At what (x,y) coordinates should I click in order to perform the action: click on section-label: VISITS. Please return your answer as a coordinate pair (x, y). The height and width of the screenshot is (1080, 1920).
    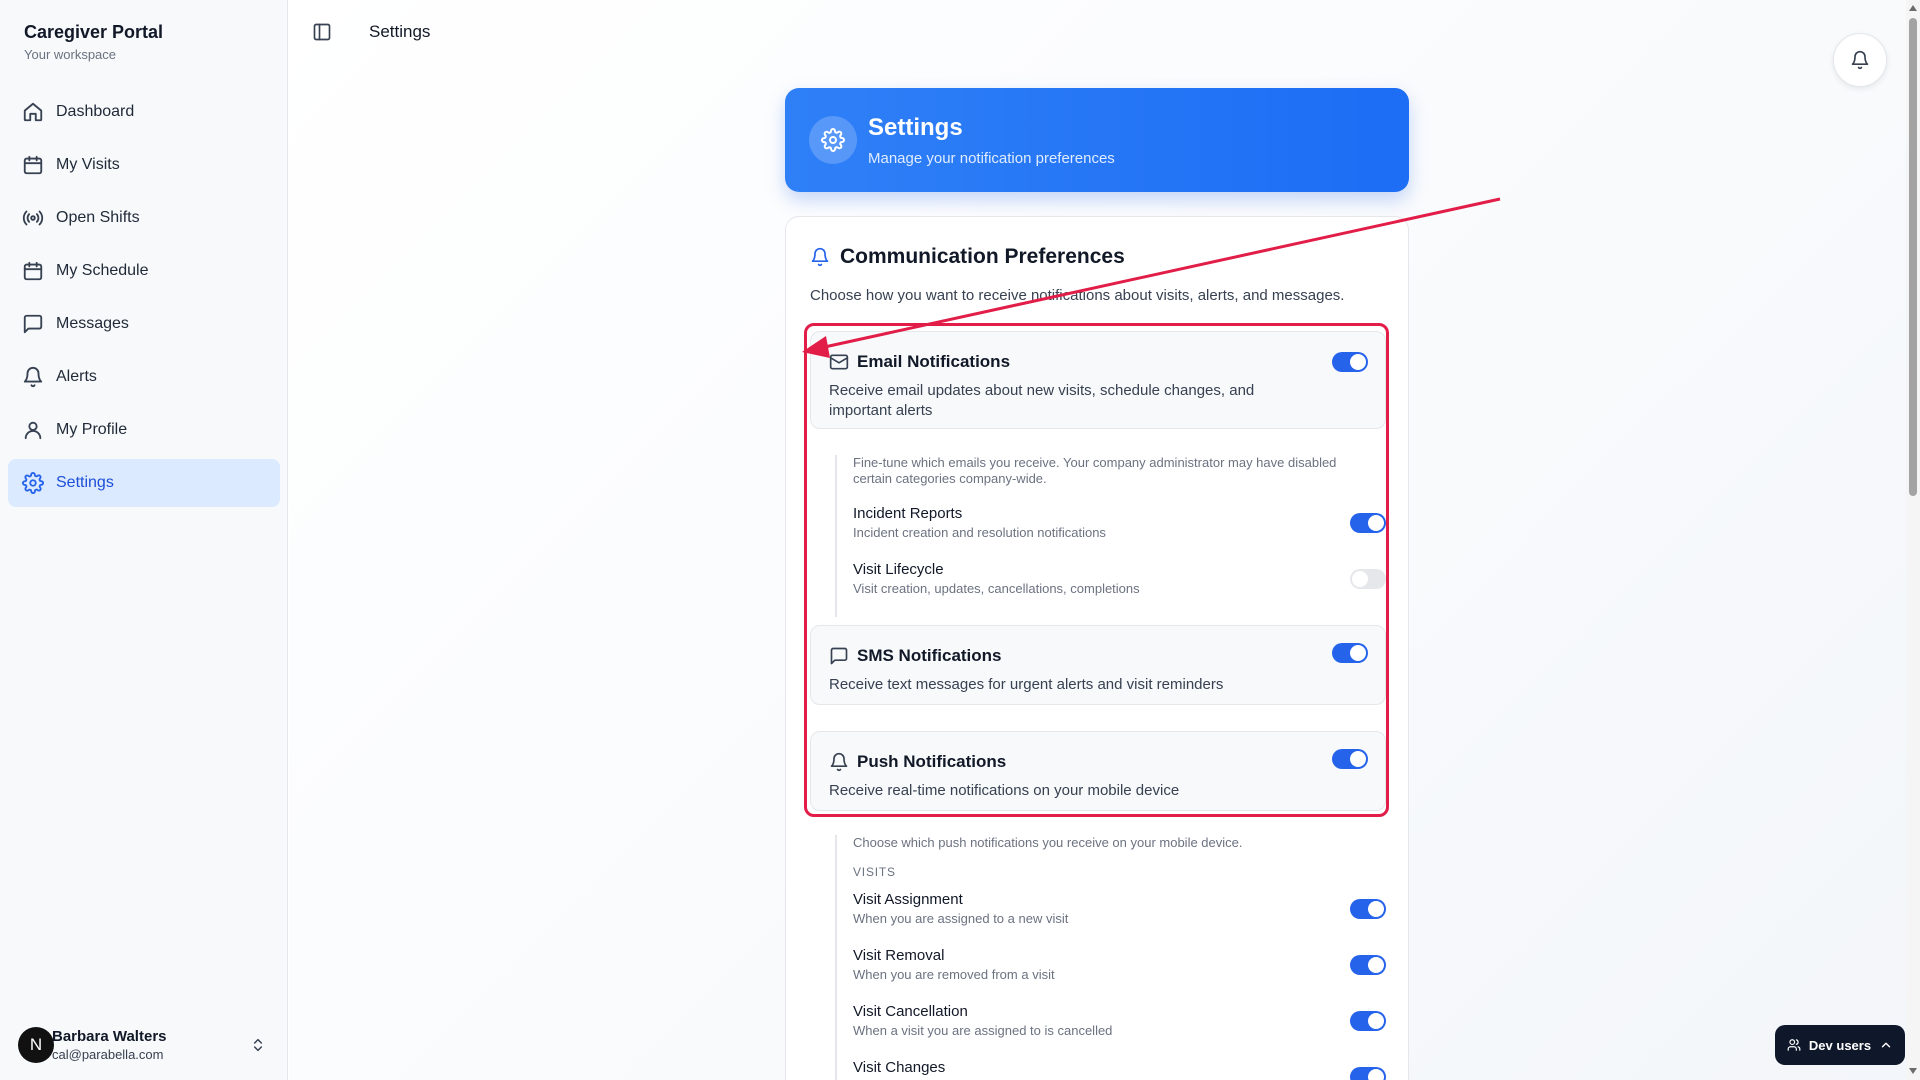
    Looking at the image, I should click on (874, 872).